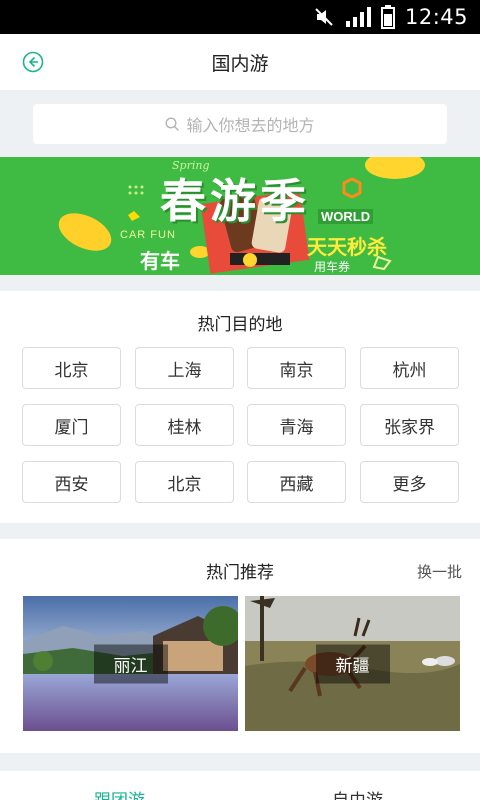  What do you see at coordinates (33, 62) in the screenshot?
I see `back-arrow-icon` at bounding box center [33, 62].